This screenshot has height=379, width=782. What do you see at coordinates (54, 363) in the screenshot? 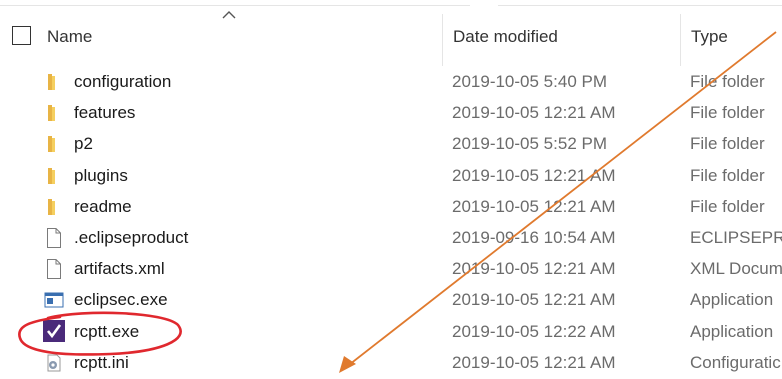
I see `config-settings-icon` at bounding box center [54, 363].